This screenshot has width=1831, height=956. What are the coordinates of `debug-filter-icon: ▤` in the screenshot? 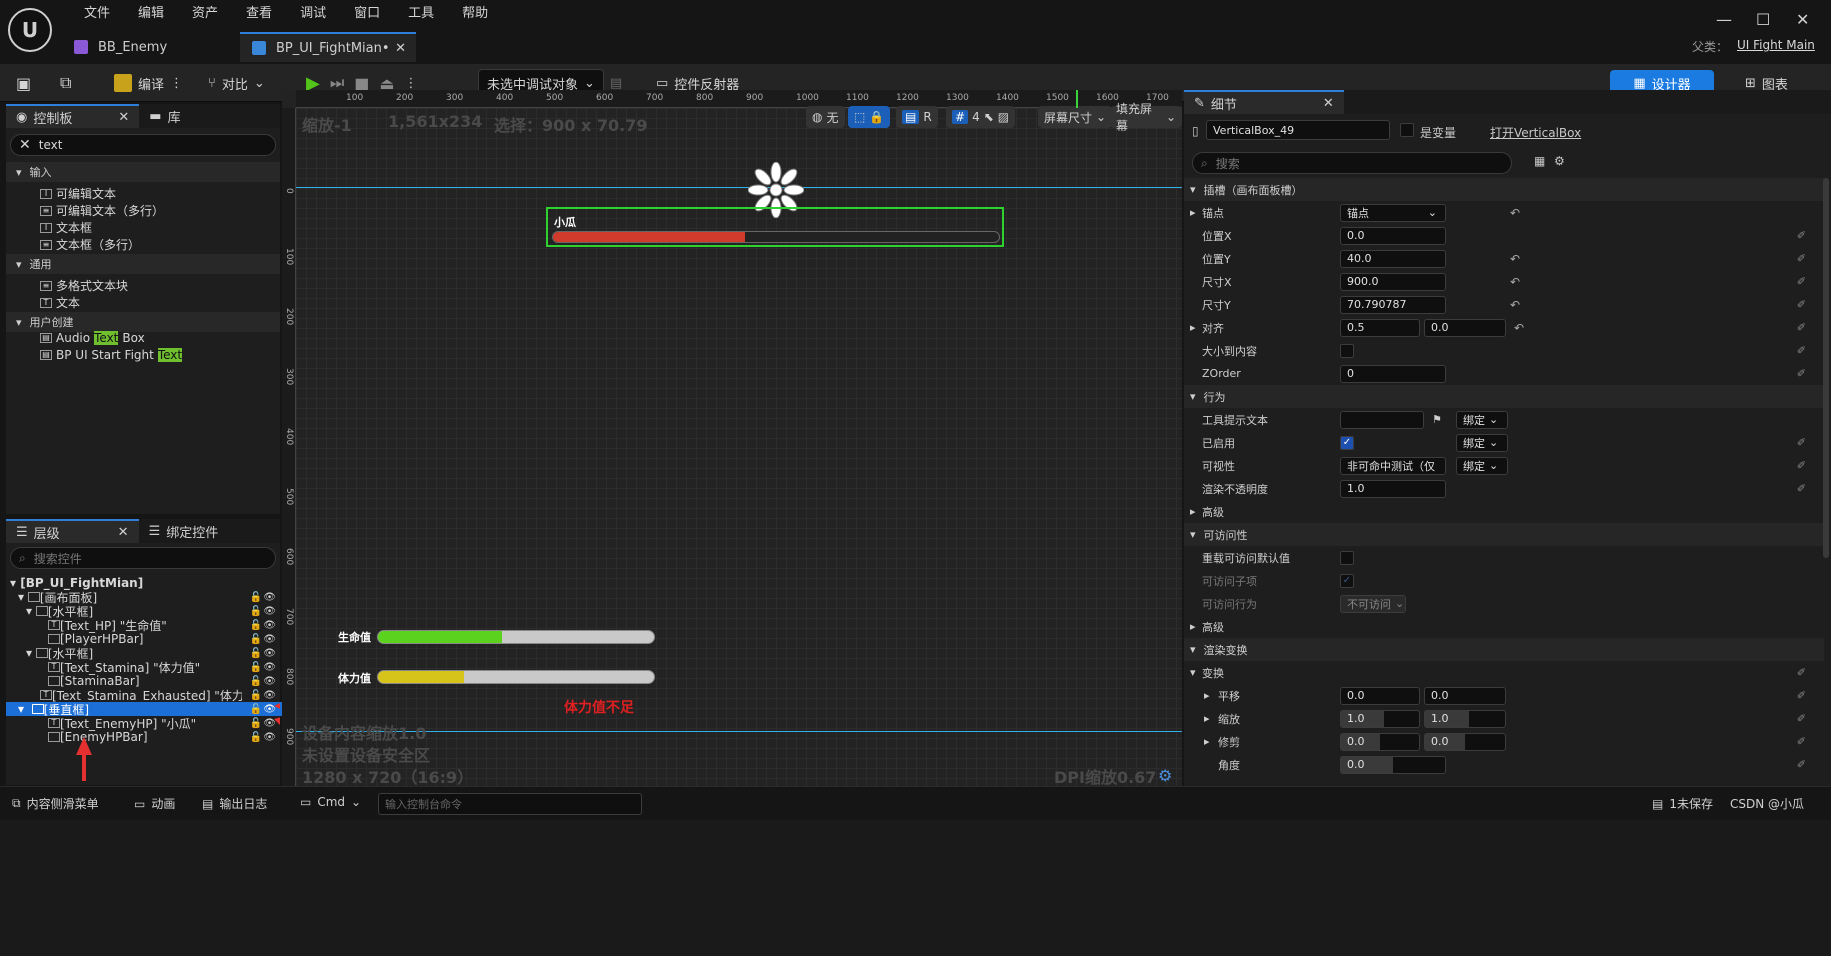 It's located at (616, 83).